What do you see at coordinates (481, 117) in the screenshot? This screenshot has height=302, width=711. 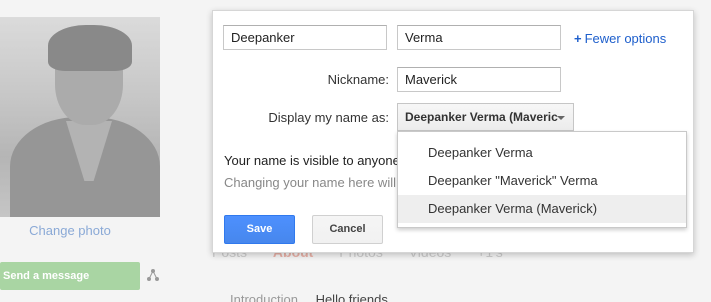 I see `display-name-value: Deepanker Verma (Maveric` at bounding box center [481, 117].